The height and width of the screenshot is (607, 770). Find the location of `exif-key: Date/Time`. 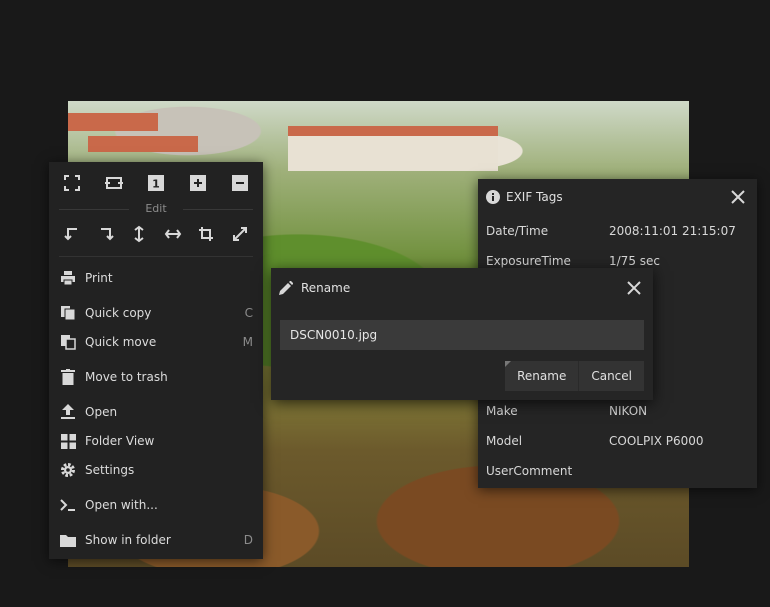

exif-key: Date/Time is located at coordinates (517, 231).